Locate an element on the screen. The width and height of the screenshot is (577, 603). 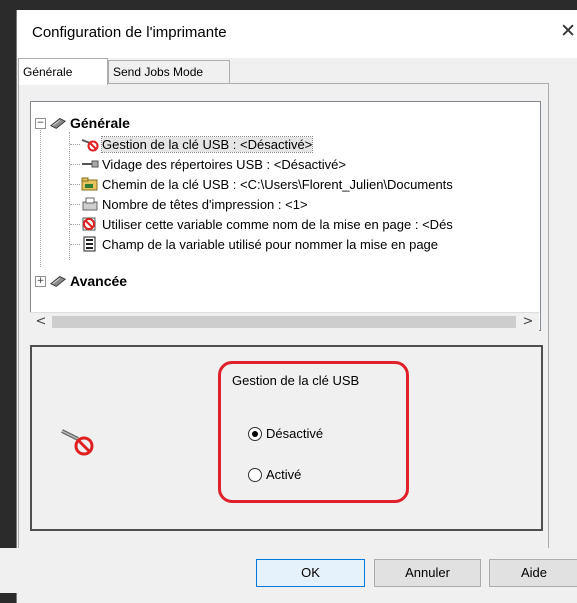
tree-group-avancee: Avancée is located at coordinates (88, 281).